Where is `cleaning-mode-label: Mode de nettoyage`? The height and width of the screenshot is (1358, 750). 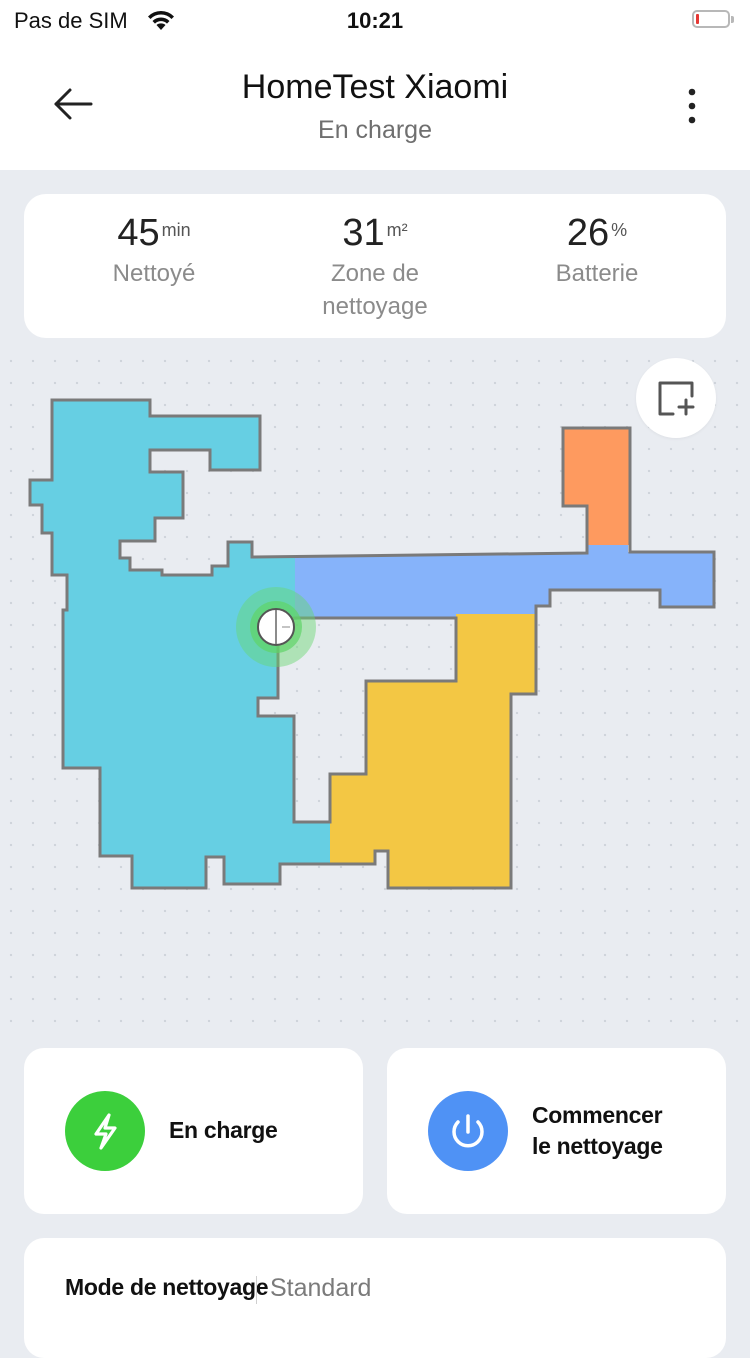 cleaning-mode-label: Mode de nettoyage is located at coordinates (167, 1287).